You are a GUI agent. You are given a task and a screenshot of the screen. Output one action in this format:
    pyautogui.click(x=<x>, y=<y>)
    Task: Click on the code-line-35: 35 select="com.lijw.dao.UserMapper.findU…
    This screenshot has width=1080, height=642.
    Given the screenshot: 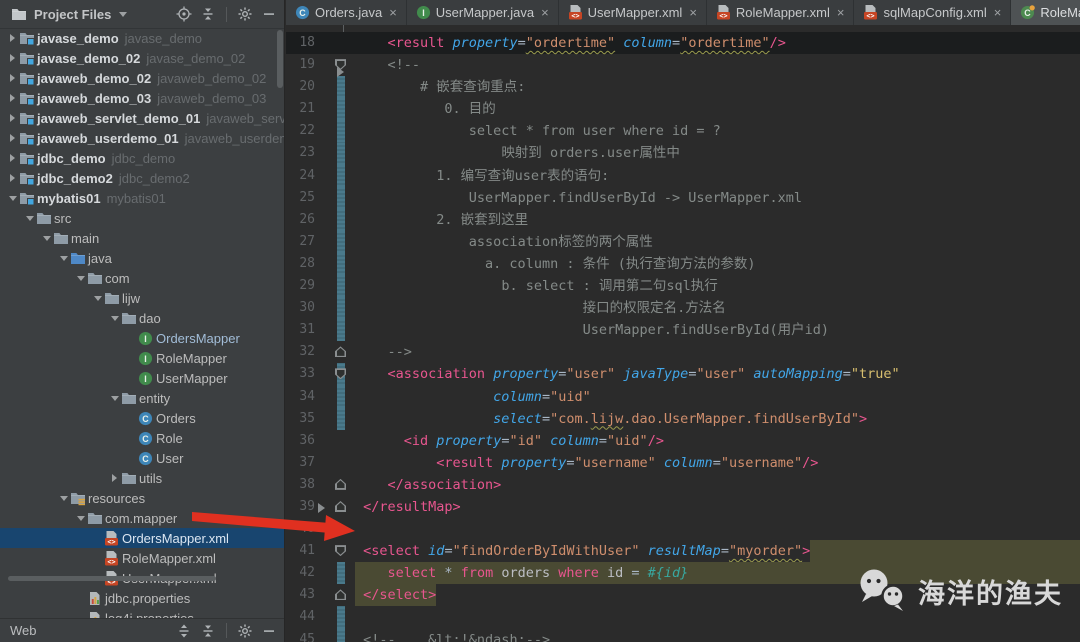 What is the action you would take?
    pyautogui.click(x=683, y=418)
    